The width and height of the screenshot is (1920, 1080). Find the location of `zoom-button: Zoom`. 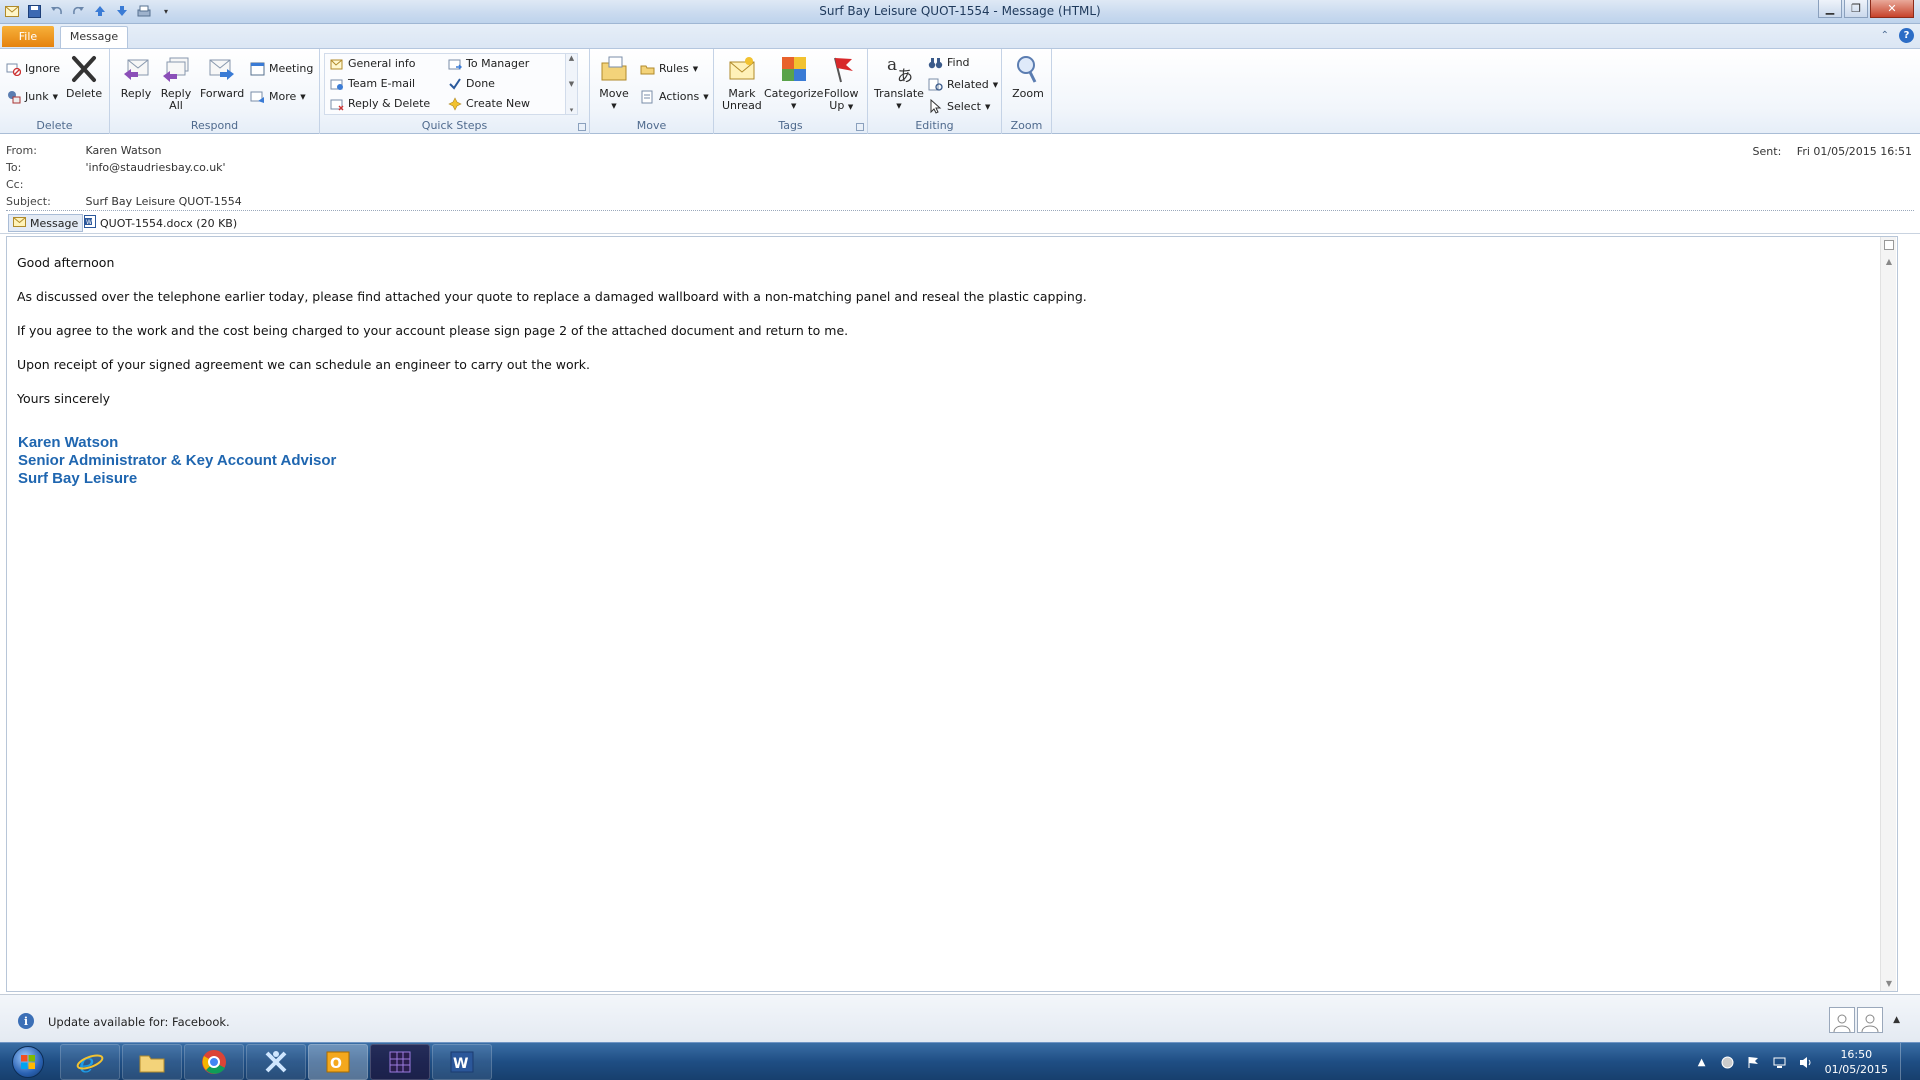

zoom-button: Zoom is located at coordinates (1028, 76).